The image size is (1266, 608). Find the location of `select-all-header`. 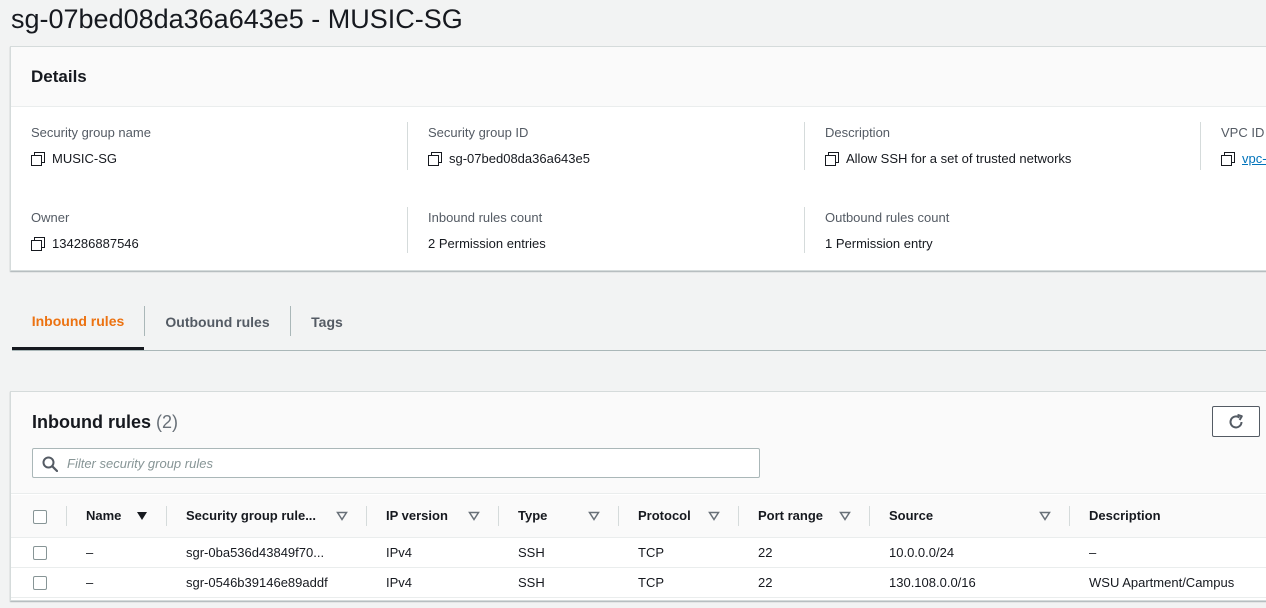

select-all-header is located at coordinates (38, 516).